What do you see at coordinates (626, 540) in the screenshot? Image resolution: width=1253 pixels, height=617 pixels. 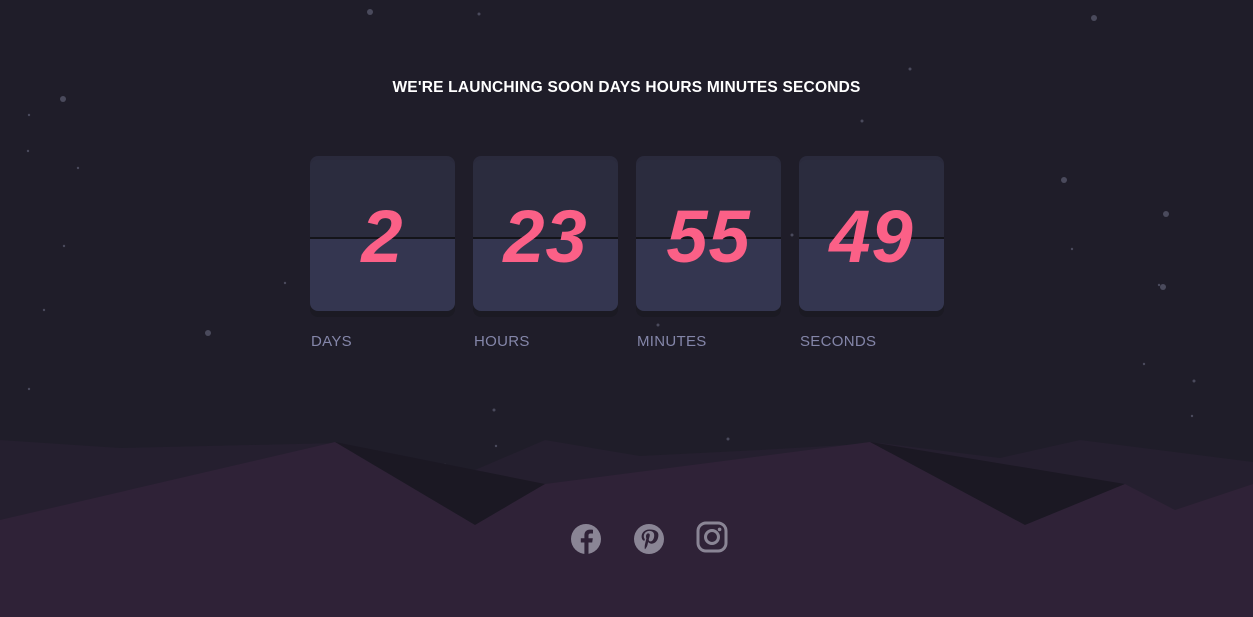 I see `social-links` at bounding box center [626, 540].